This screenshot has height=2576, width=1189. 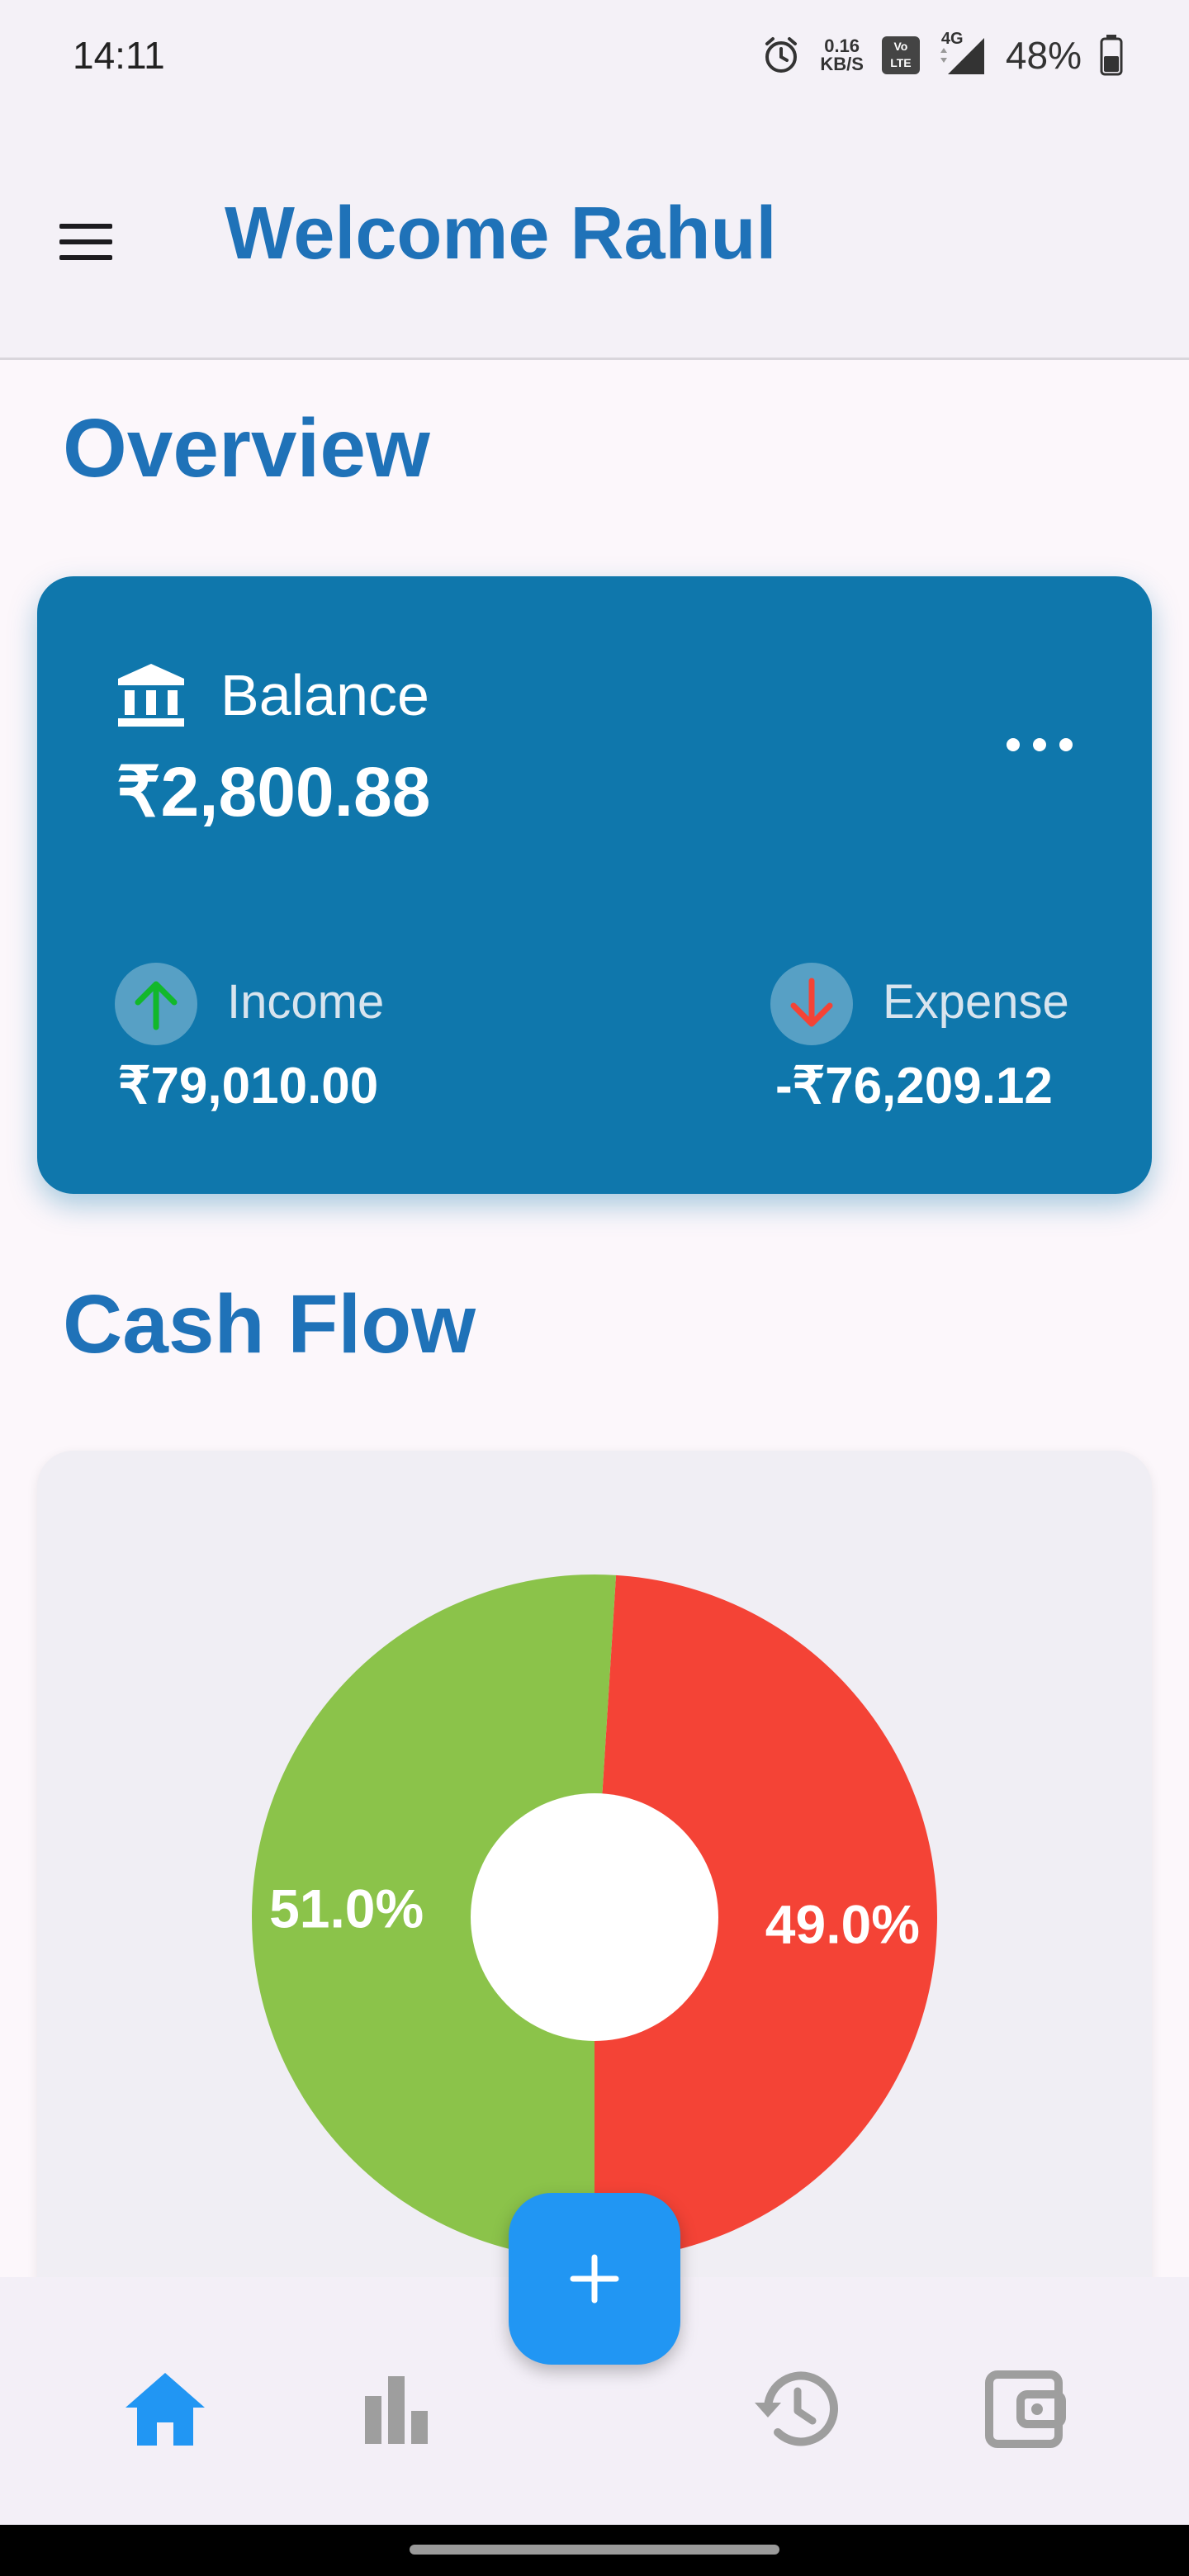 I want to click on balance-label: Balance, so click(x=324, y=695).